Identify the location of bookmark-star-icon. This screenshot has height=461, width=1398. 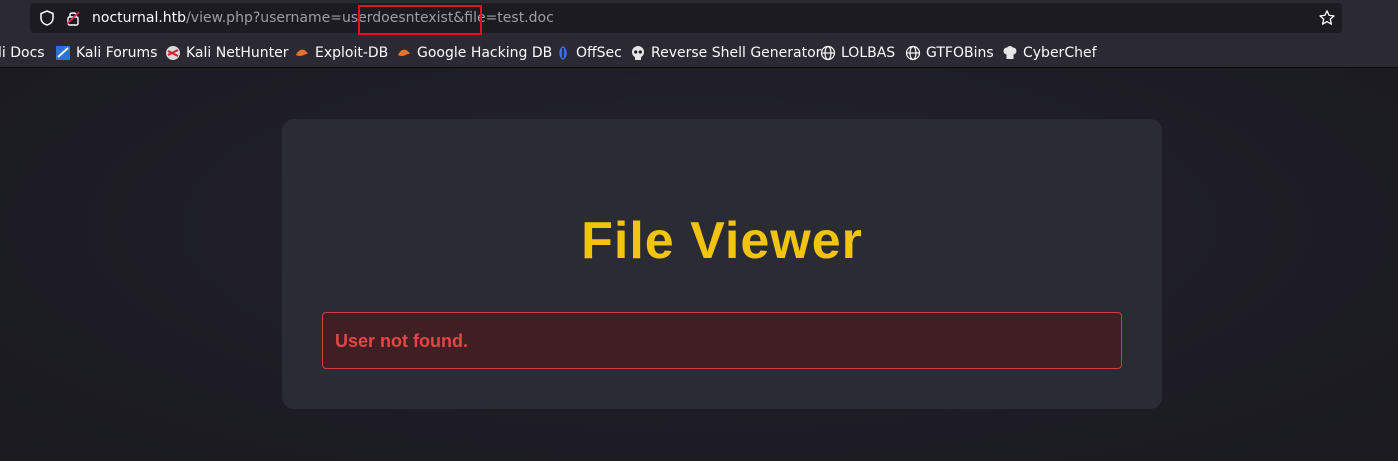
(1327, 18).